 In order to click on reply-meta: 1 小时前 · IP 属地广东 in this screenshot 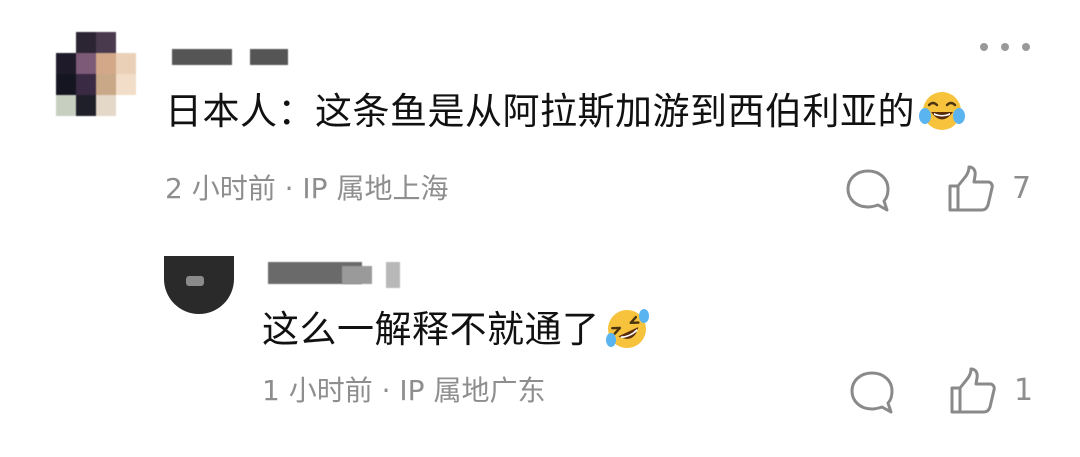, I will do `click(403, 391)`.